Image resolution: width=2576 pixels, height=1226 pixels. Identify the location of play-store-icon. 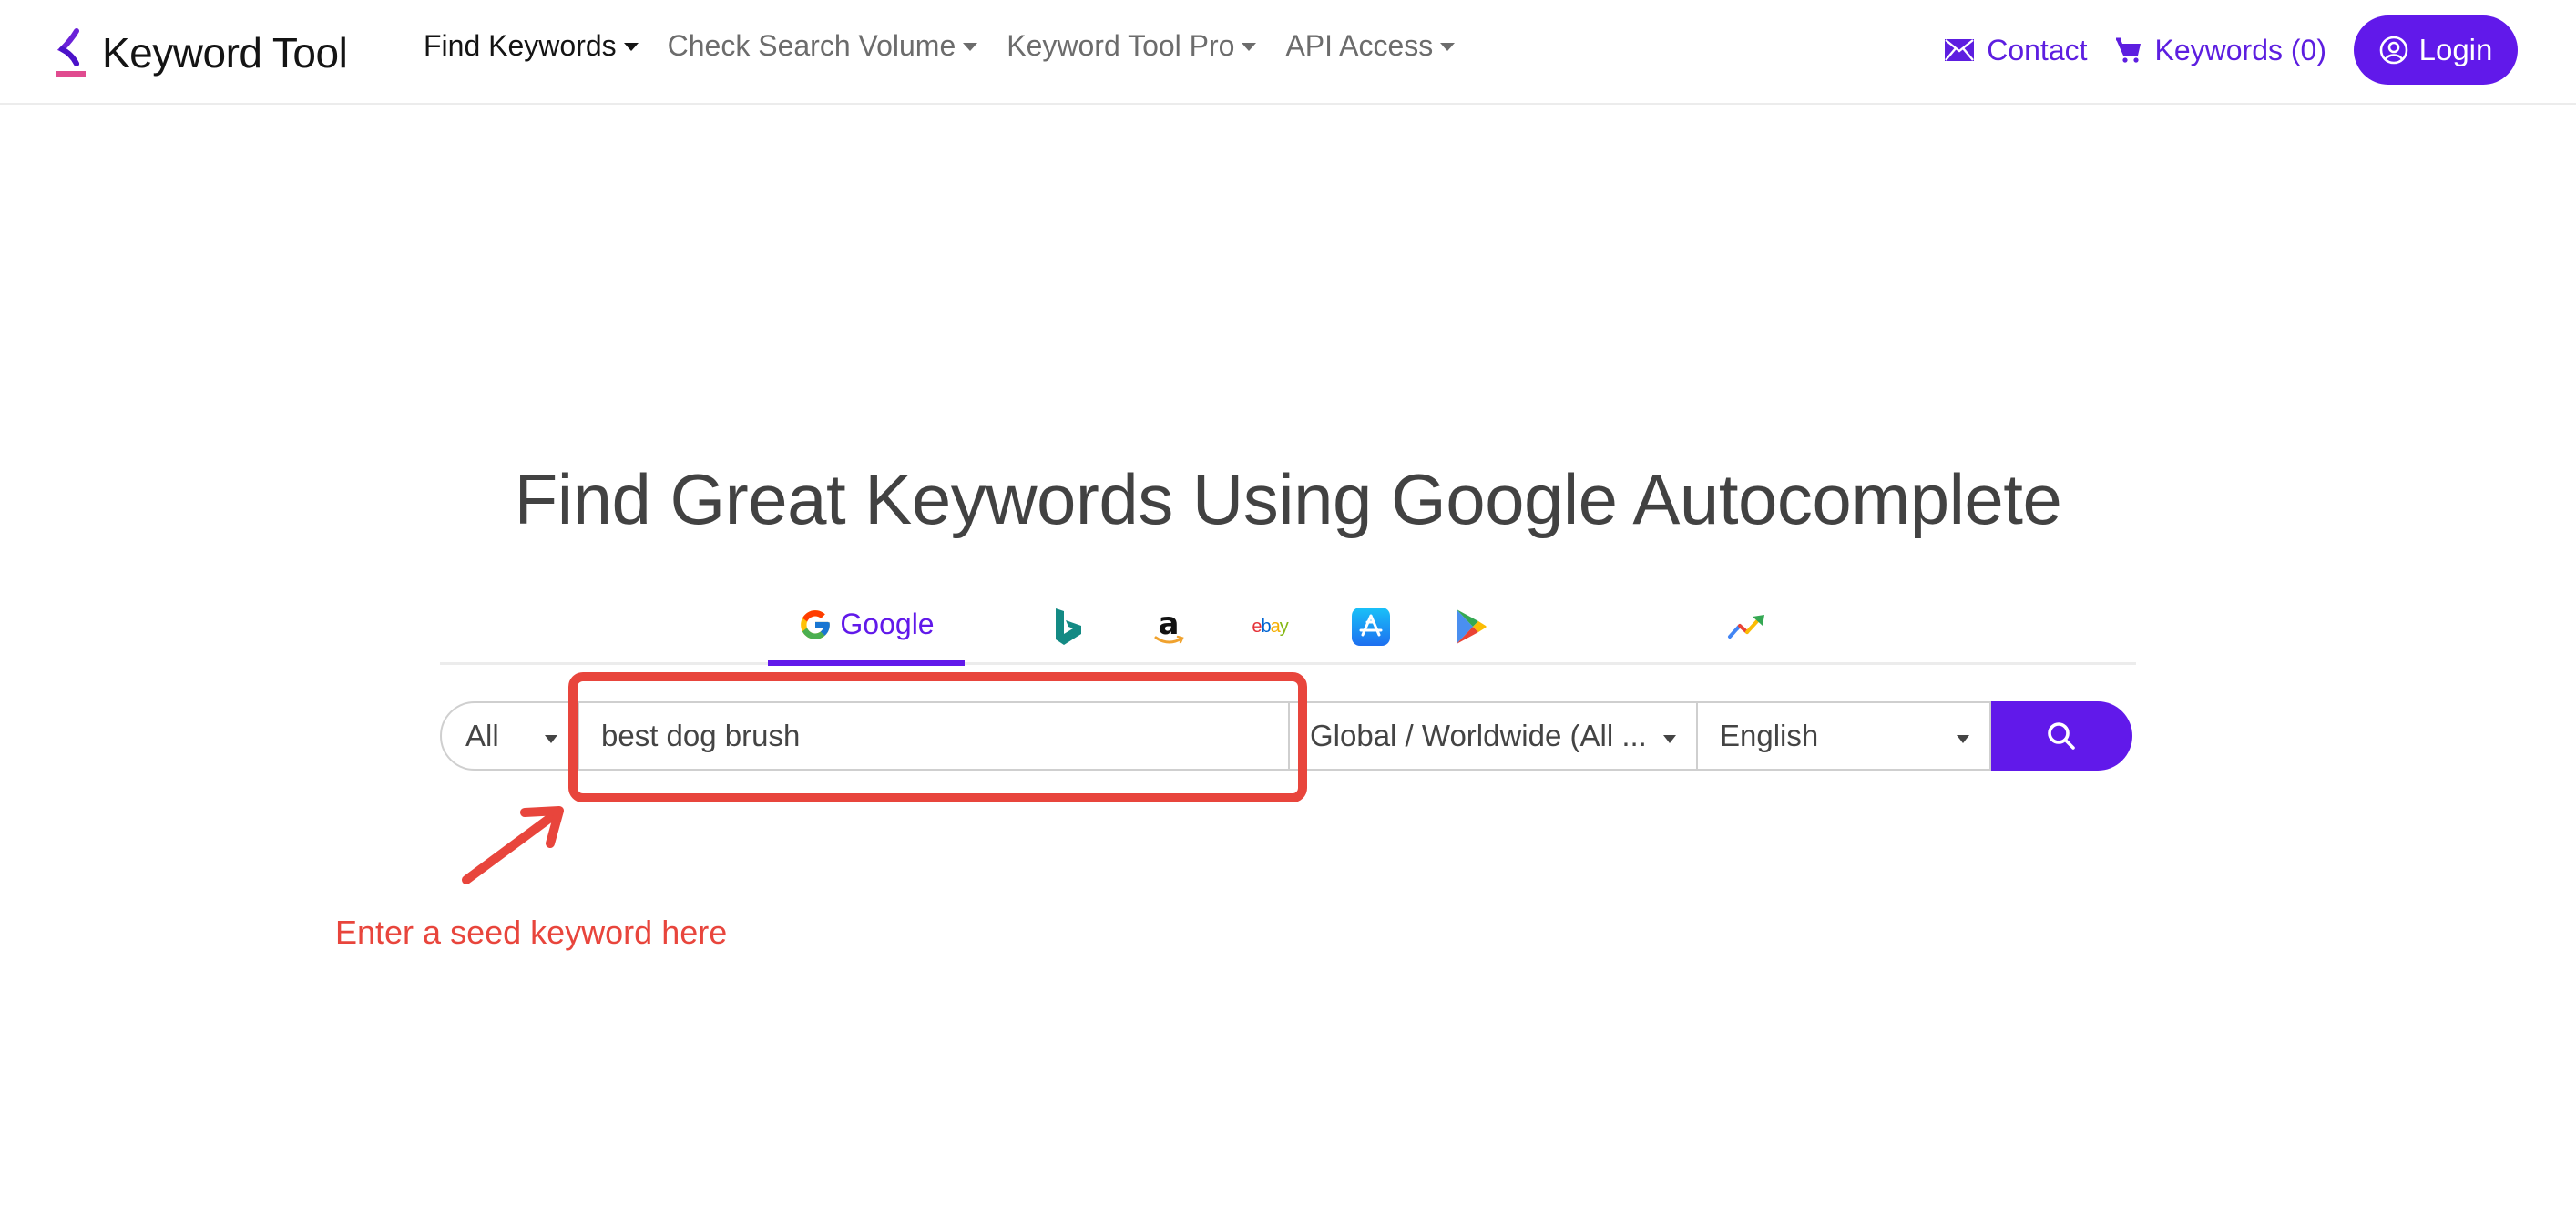
(1472, 626).